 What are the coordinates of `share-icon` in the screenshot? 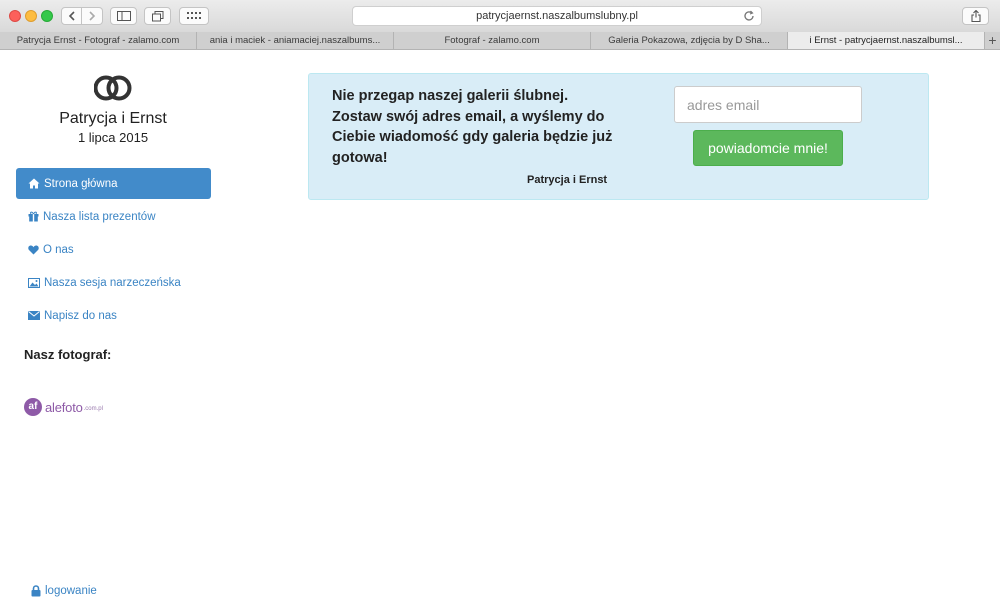 It's located at (975, 16).